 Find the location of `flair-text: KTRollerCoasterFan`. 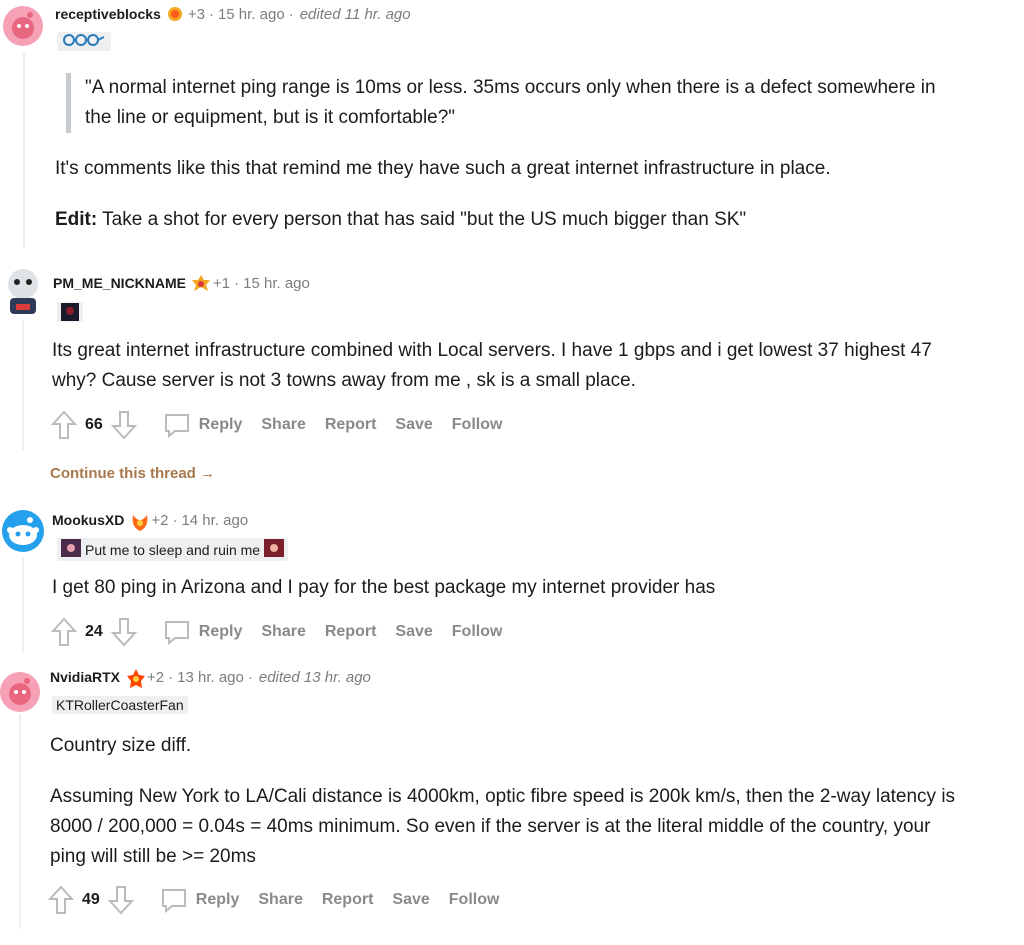

flair-text: KTRollerCoasterFan is located at coordinates (120, 705).